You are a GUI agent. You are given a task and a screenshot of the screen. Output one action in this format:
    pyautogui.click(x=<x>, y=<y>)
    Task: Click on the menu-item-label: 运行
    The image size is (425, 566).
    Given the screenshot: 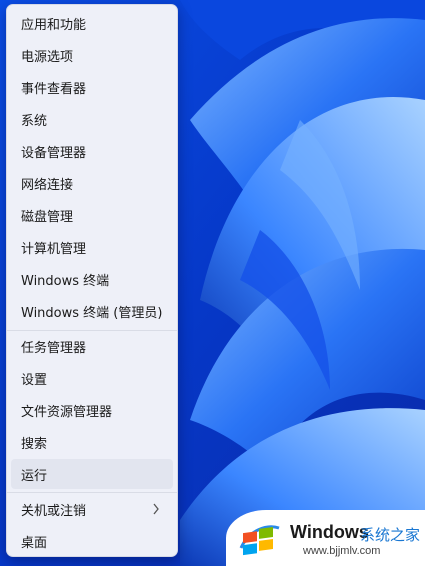 What is the action you would take?
    pyautogui.click(x=34, y=476)
    